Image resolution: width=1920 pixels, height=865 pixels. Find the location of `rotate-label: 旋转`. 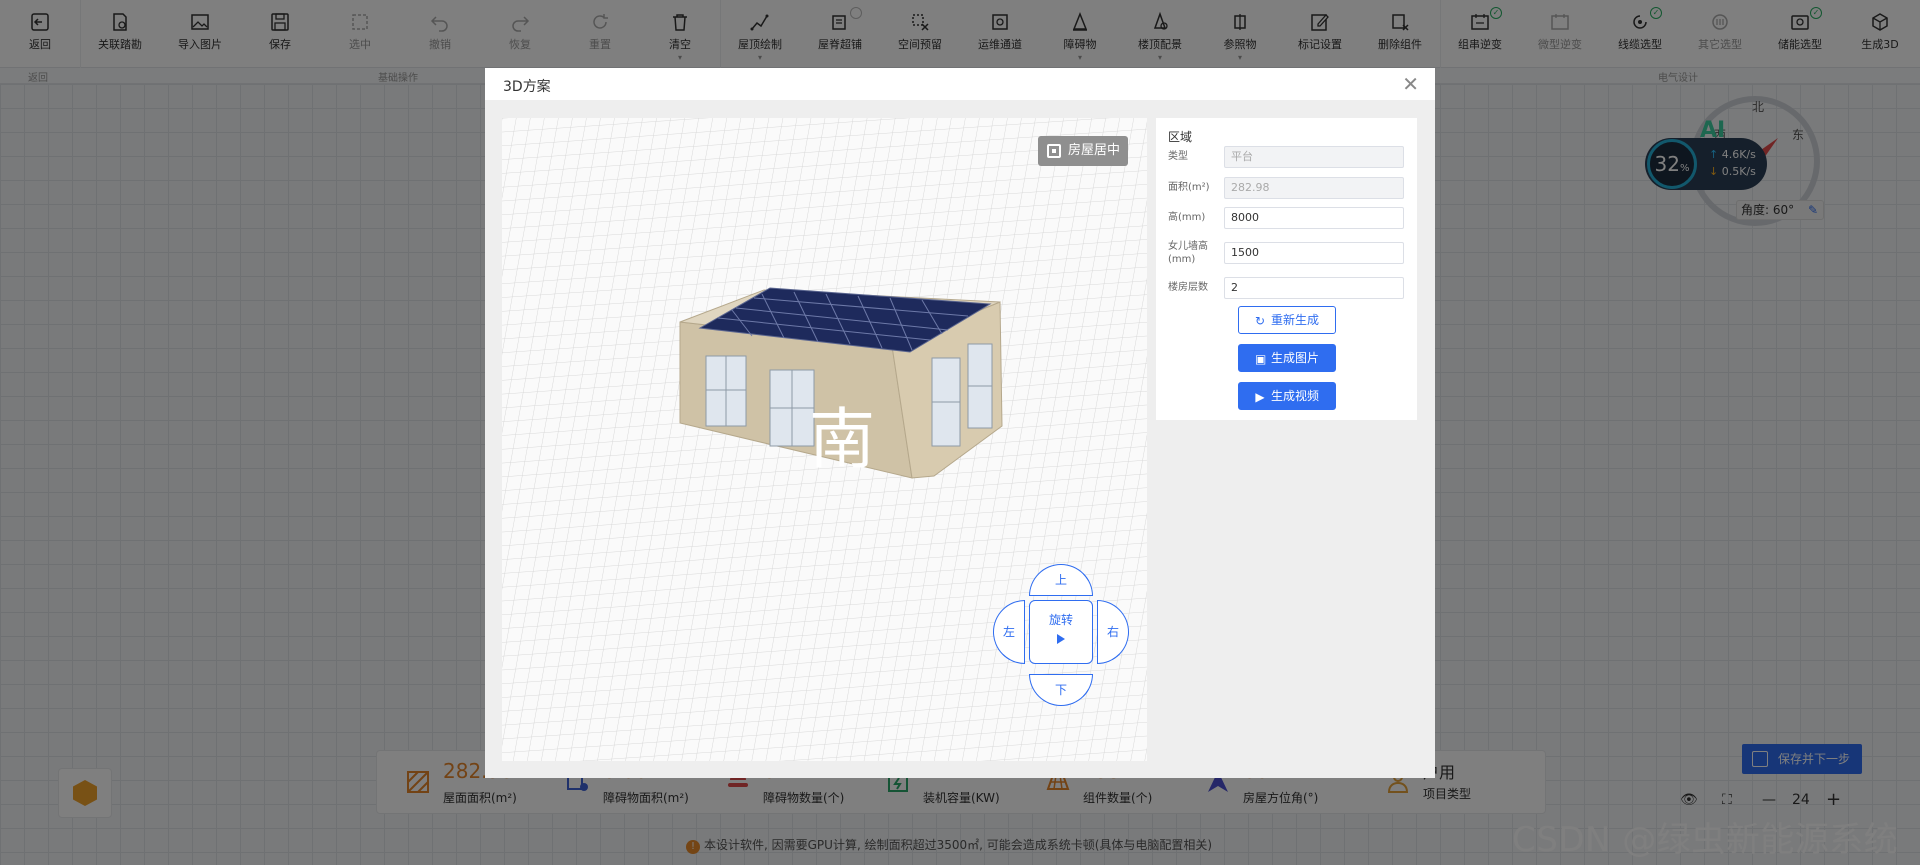

rotate-label: 旋转 is located at coordinates (1060, 620).